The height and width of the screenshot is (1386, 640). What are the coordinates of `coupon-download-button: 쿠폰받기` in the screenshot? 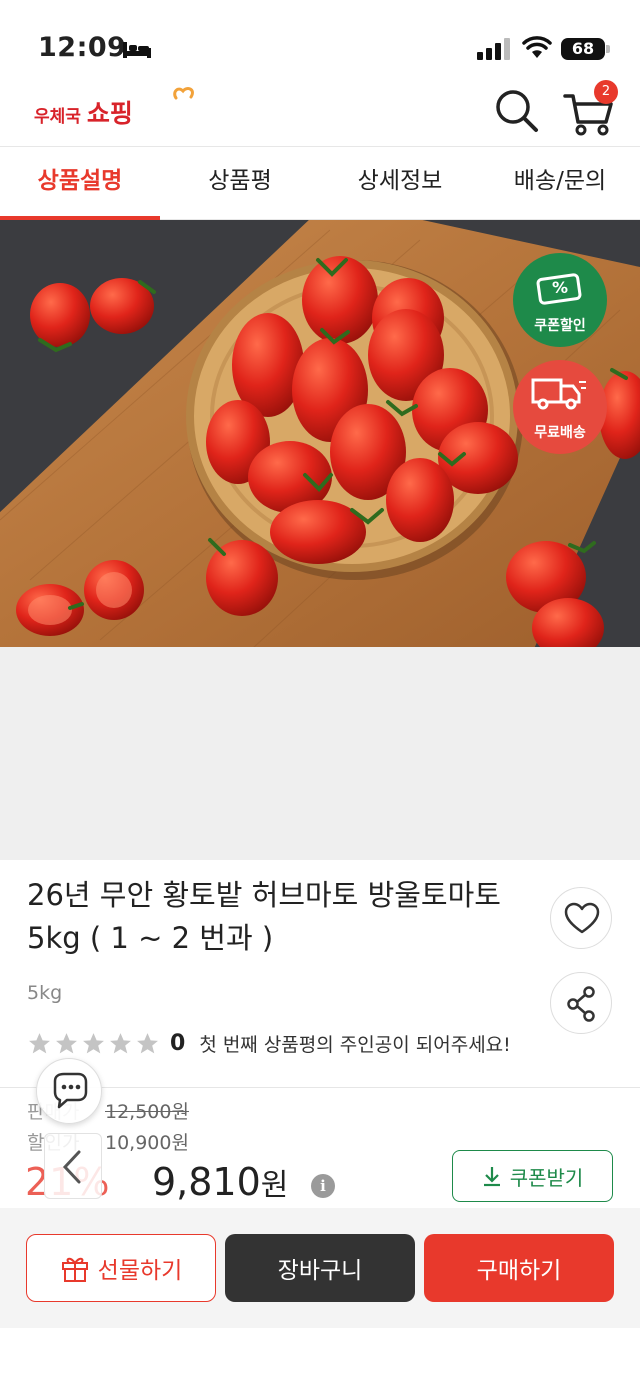 It's located at (532, 1176).